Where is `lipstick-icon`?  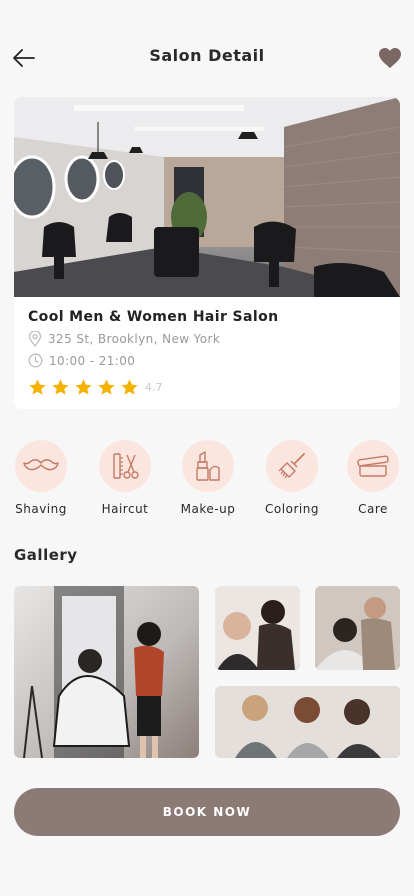
lipstick-icon is located at coordinates (208, 466).